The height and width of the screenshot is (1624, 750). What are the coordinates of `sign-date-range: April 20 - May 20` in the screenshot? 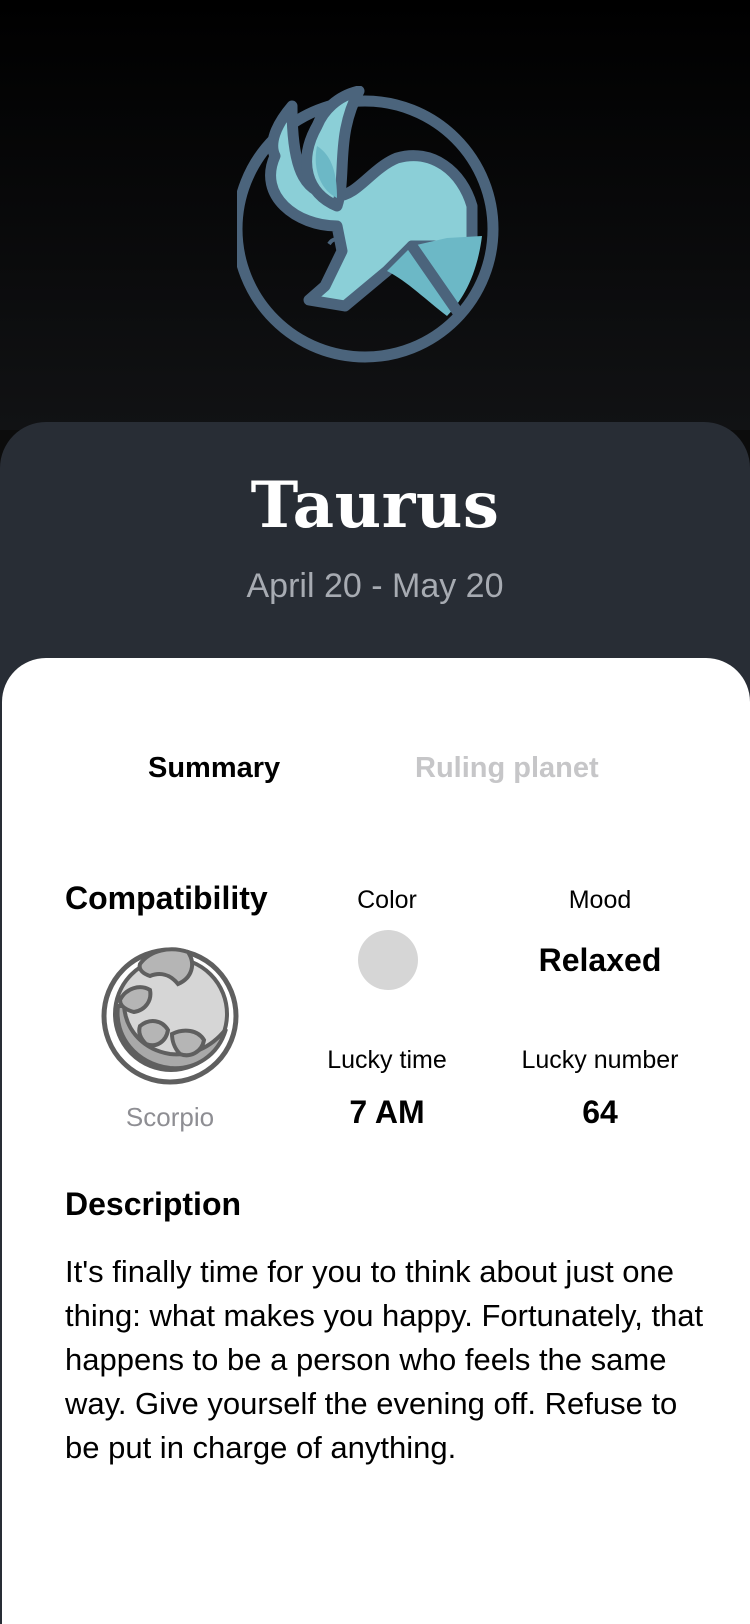 It's located at (375, 586).